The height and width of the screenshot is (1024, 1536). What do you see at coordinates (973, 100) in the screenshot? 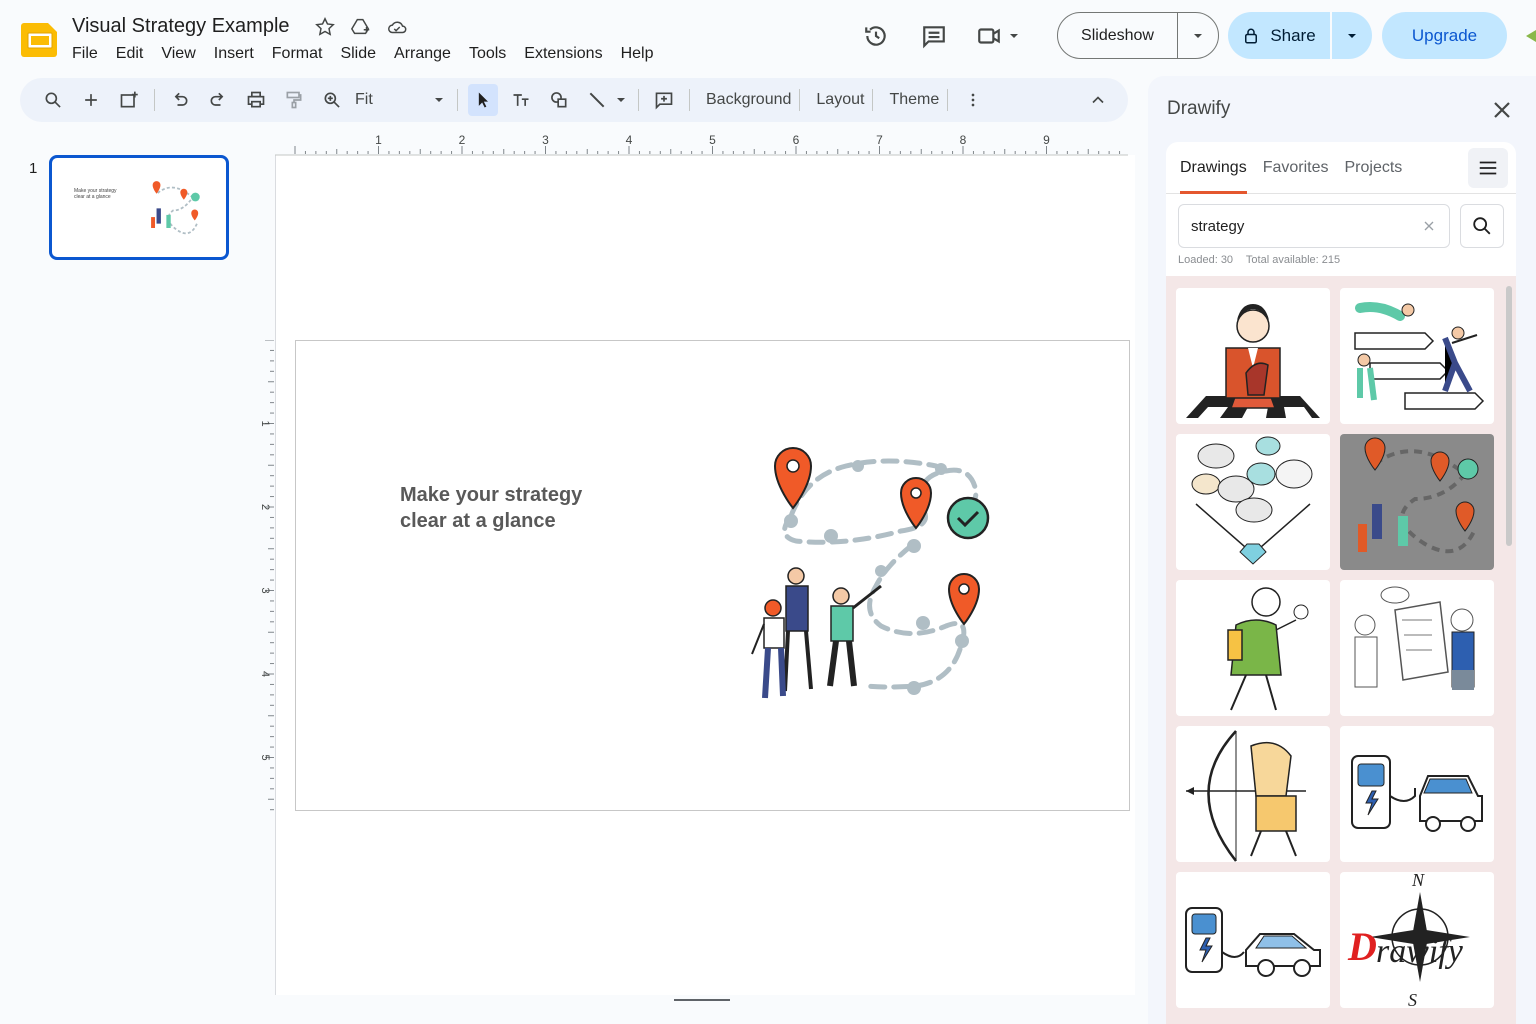
I see `more-options-button` at bounding box center [973, 100].